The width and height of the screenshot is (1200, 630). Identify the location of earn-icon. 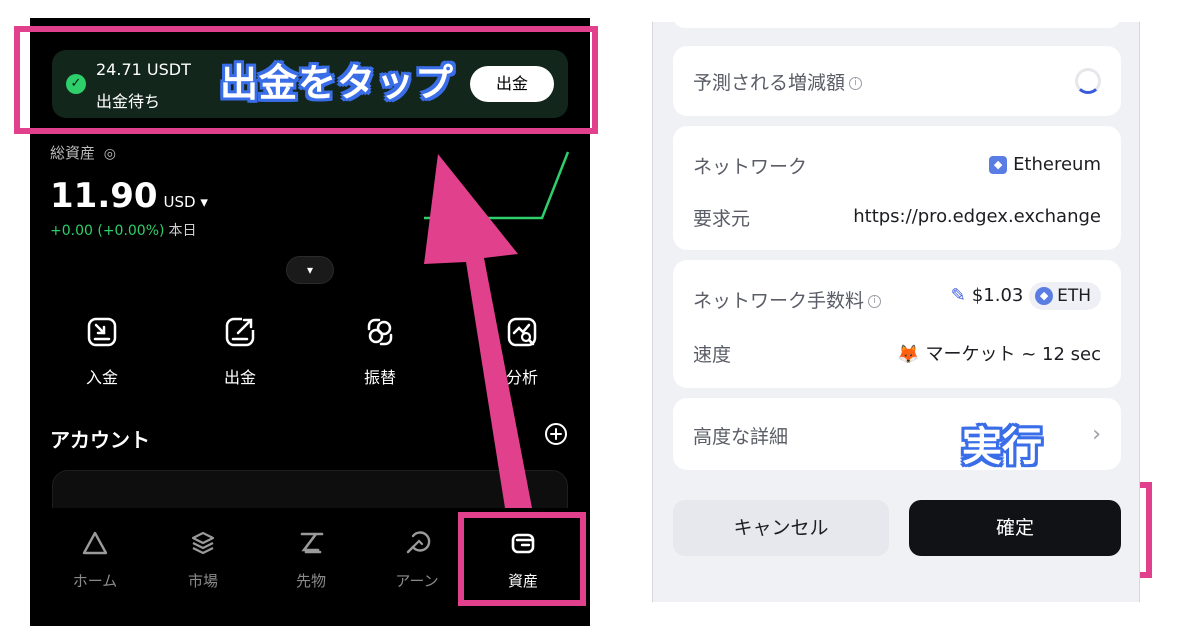
(418, 542).